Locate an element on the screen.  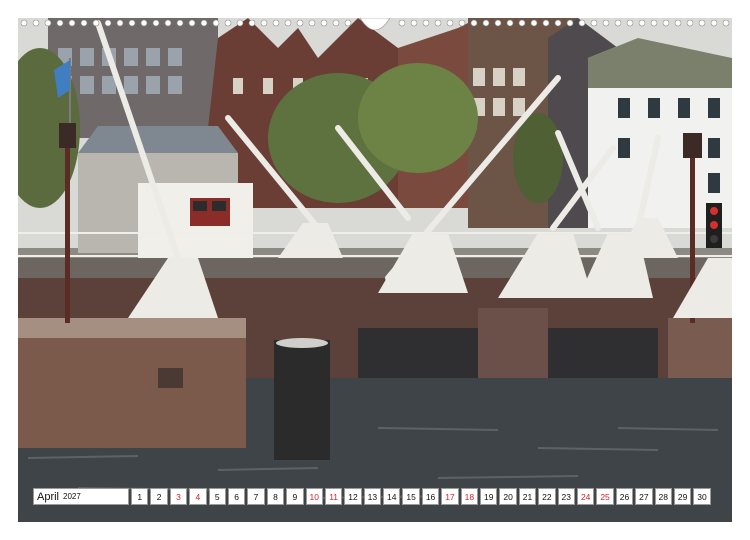
day-cell: 24 is located at coordinates (585, 496).